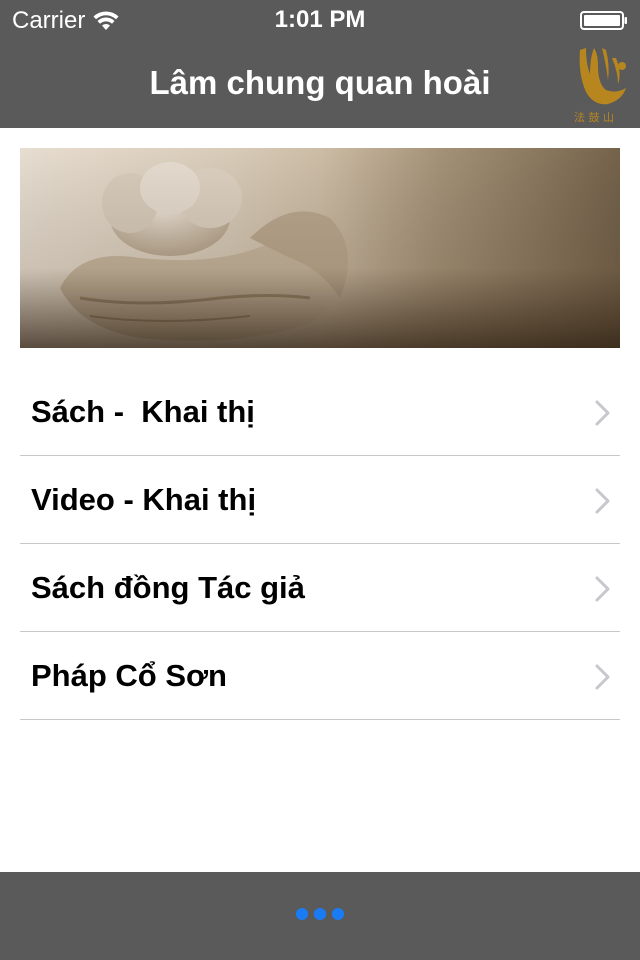 The width and height of the screenshot is (640, 960). Describe the element at coordinates (320, 676) in the screenshot. I see `menu-item-phap-co-son: Pháp Cổ Sơn` at that location.